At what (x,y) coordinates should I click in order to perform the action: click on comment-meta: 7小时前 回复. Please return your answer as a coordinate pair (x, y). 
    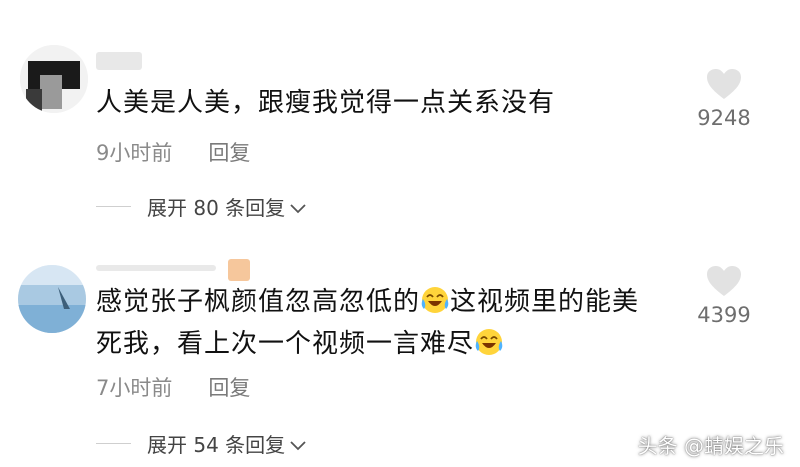
    Looking at the image, I should click on (173, 387).